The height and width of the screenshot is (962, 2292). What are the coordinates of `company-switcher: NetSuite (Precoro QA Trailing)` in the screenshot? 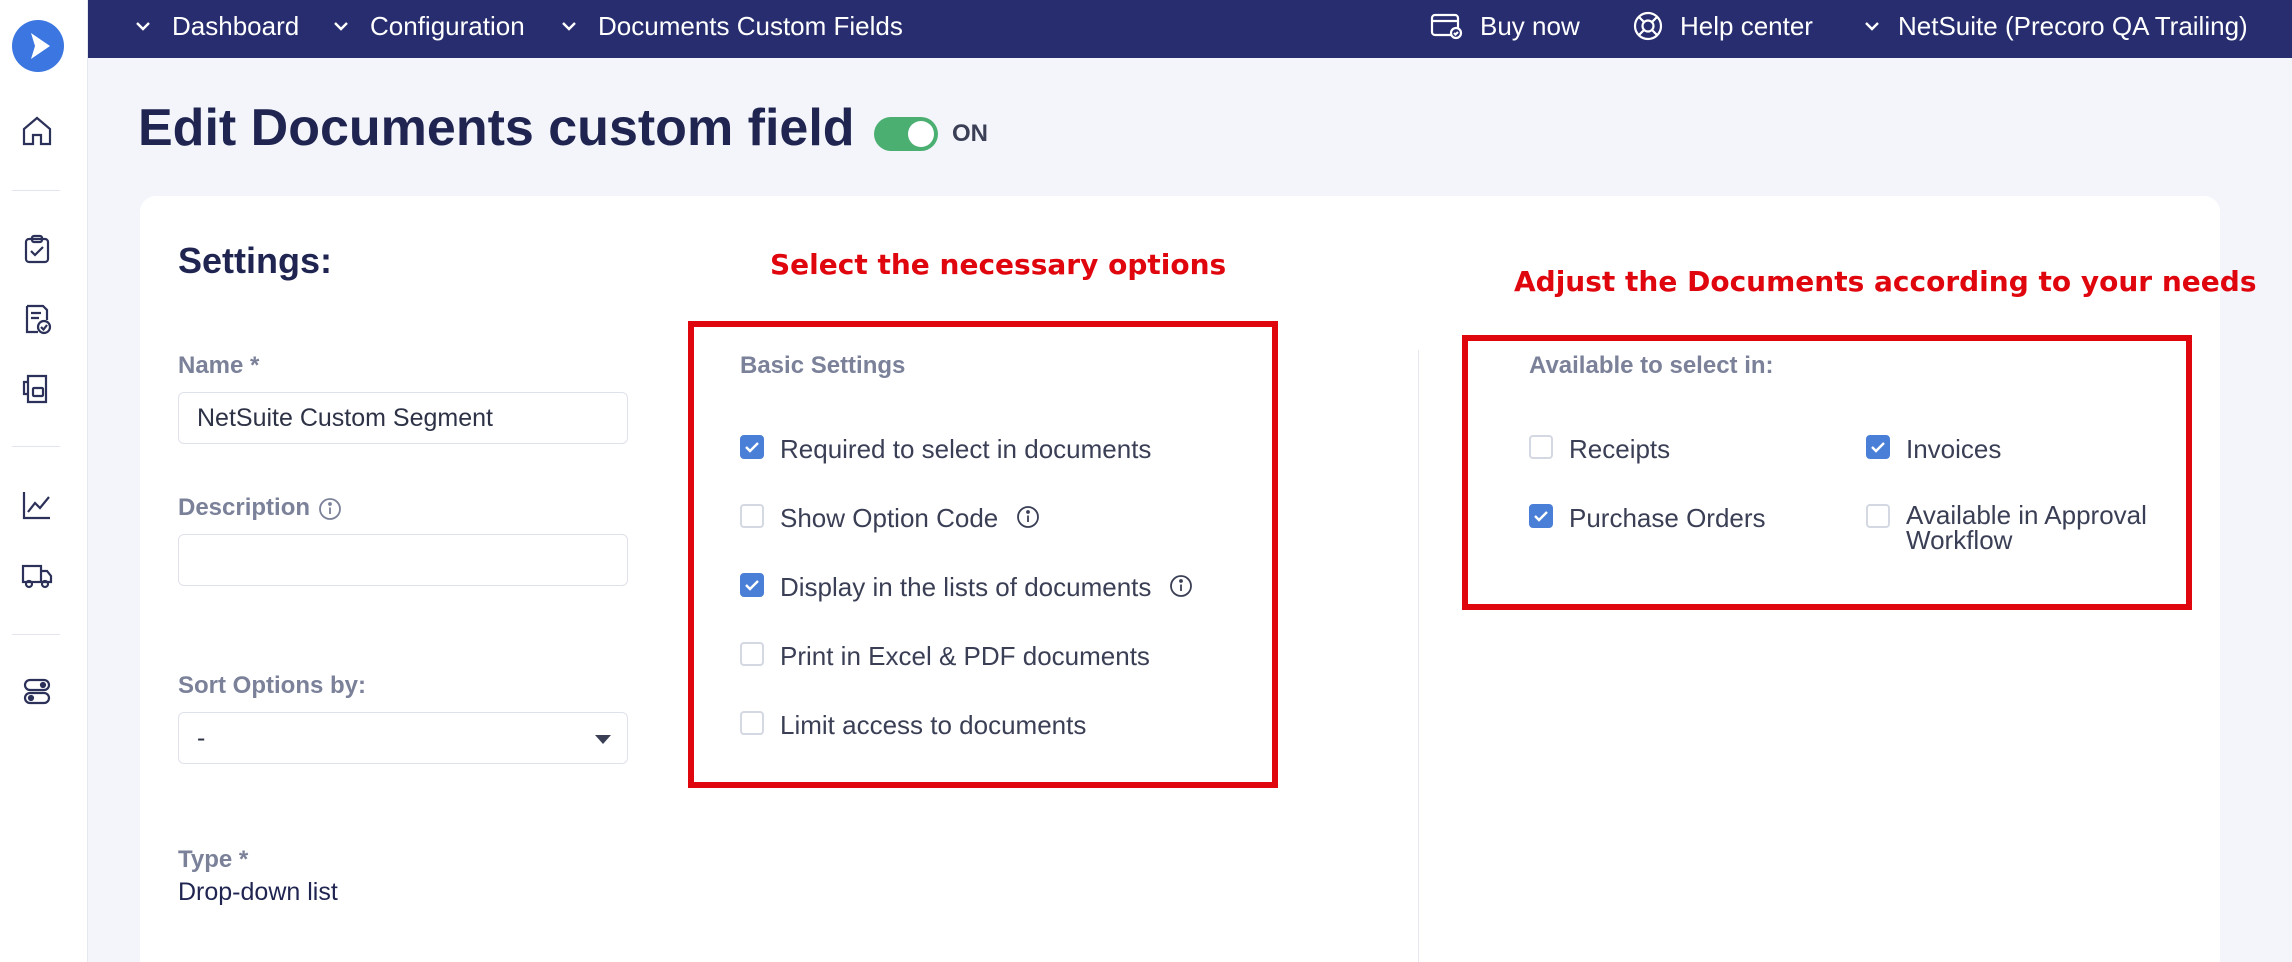 It's located at (2056, 26).